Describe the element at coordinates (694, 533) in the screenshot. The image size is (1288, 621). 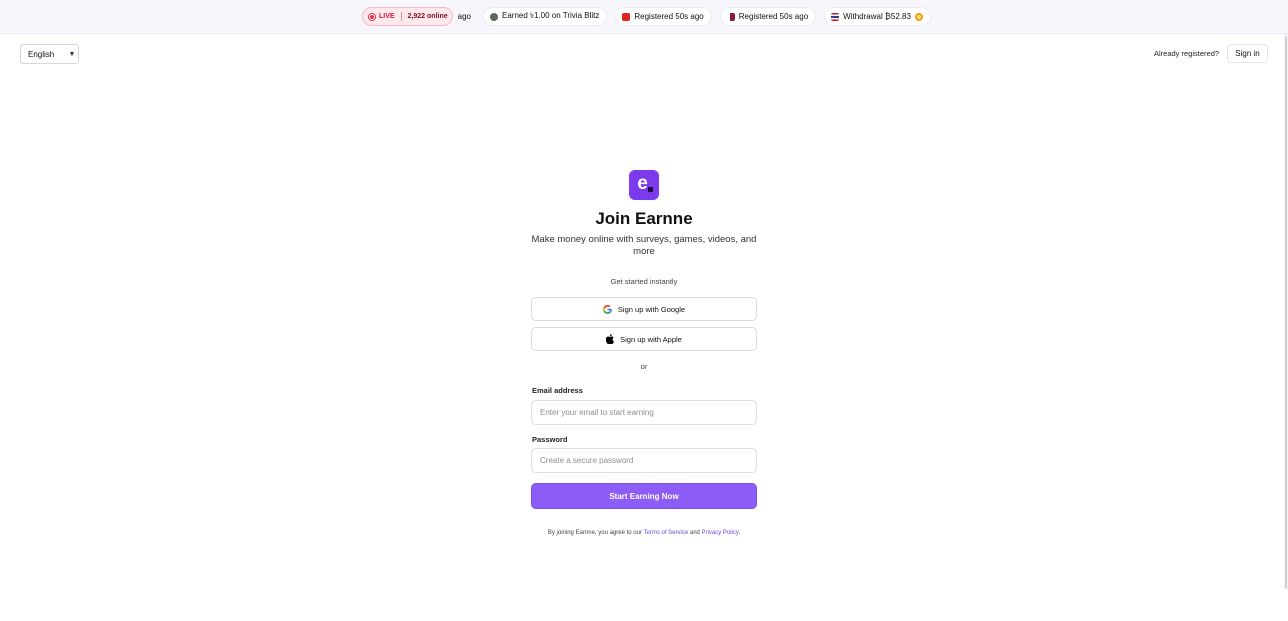
I see `legal-and: and` at that location.